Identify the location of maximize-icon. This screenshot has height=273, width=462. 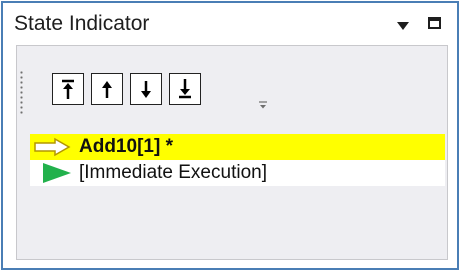
(434, 23).